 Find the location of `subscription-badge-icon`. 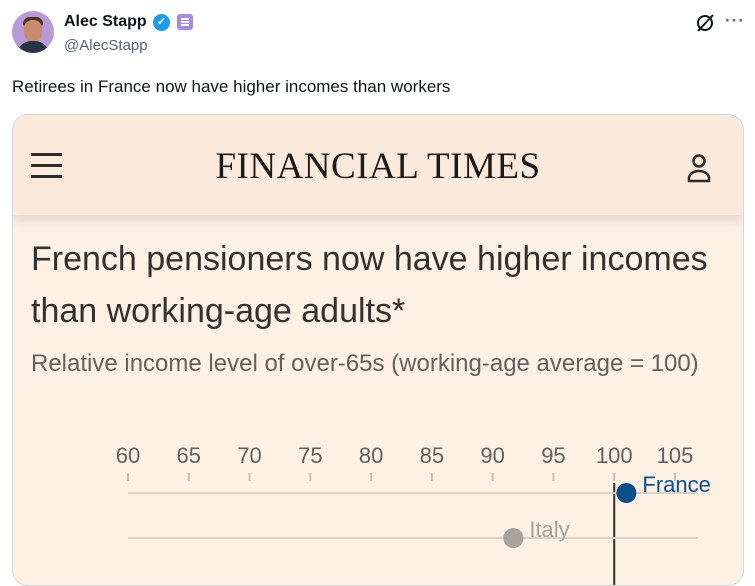

subscription-badge-icon is located at coordinates (185, 22).